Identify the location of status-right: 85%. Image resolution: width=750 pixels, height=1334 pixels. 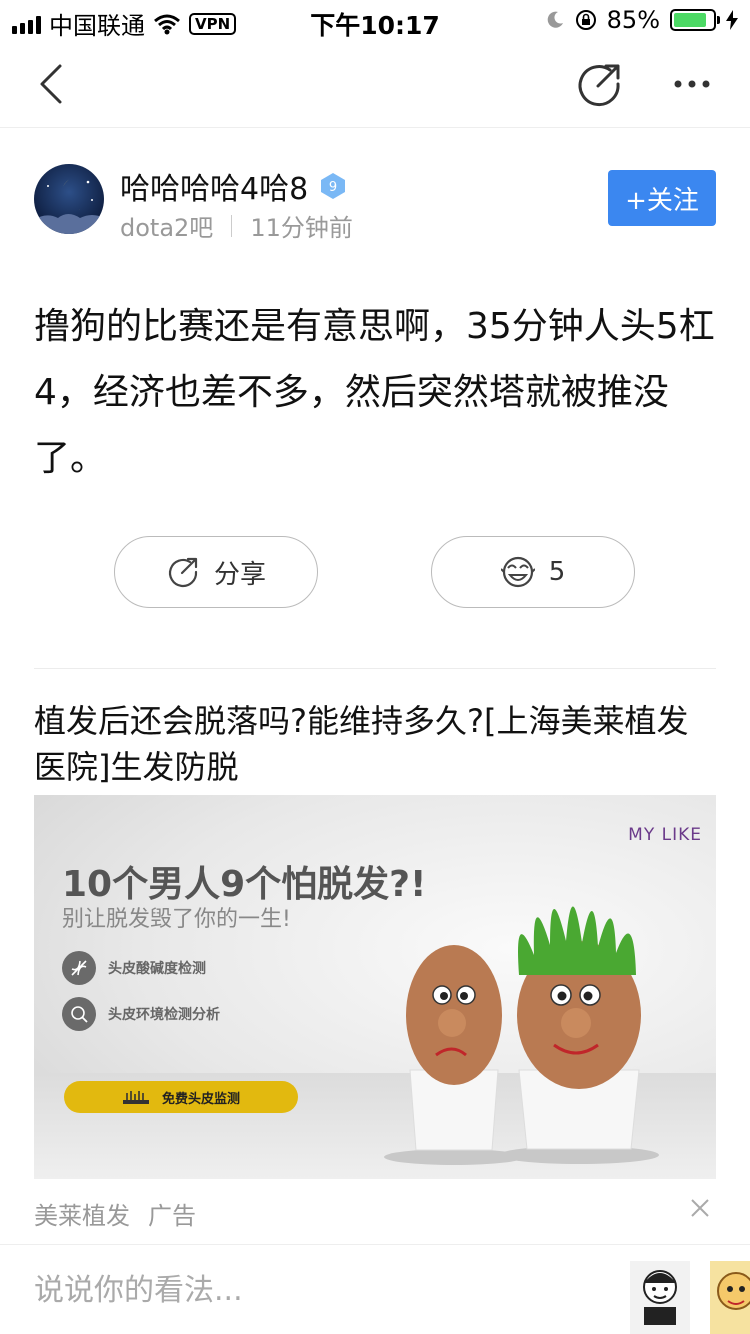
(641, 20).